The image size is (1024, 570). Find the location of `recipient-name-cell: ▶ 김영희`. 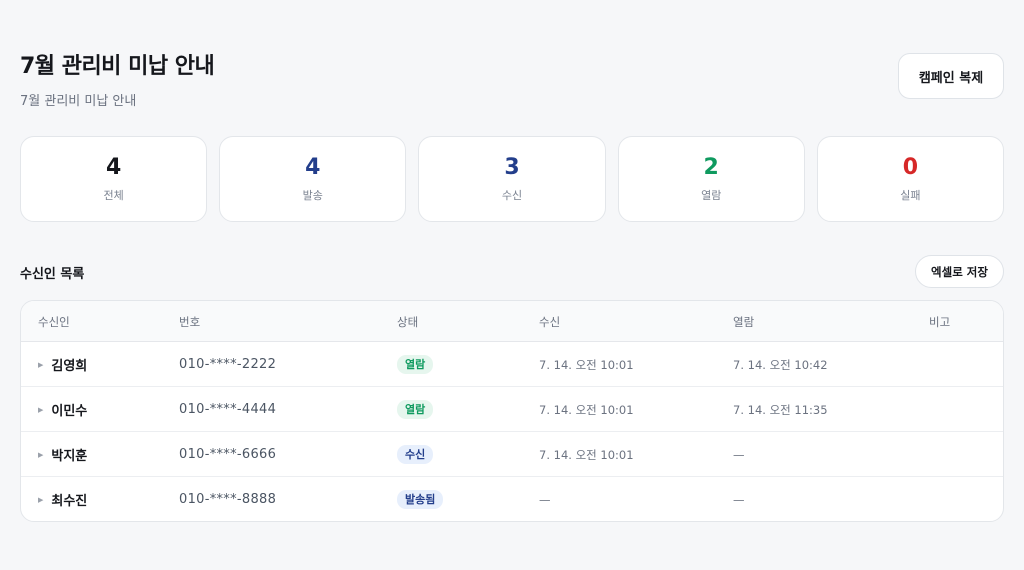

recipient-name-cell: ▶ 김영희 is located at coordinates (62, 364).